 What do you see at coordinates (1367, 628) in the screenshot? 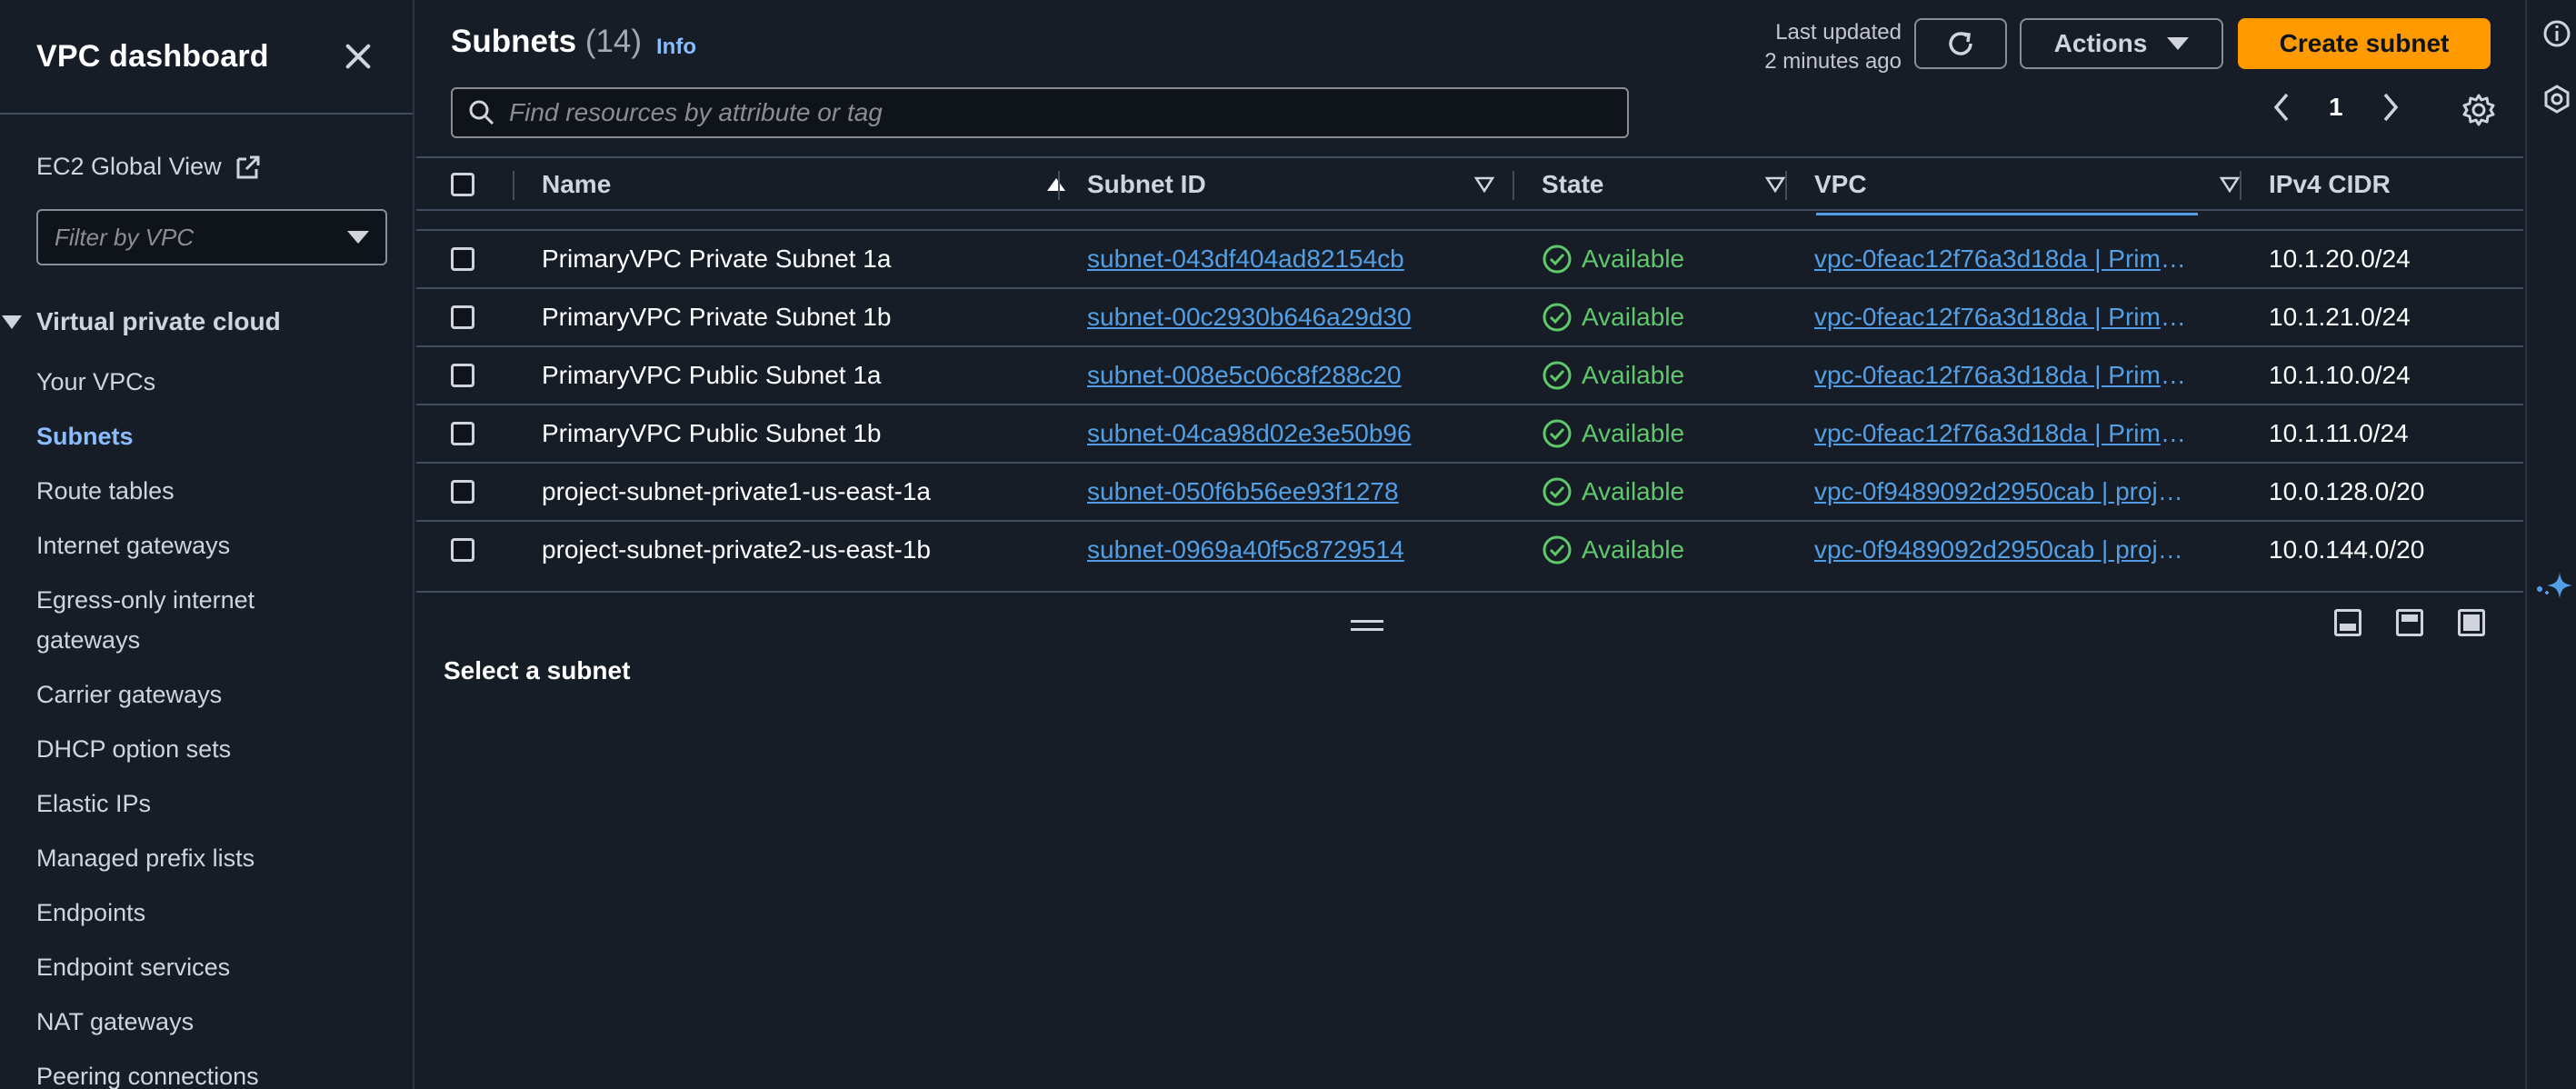
I see `resize-handle` at bounding box center [1367, 628].